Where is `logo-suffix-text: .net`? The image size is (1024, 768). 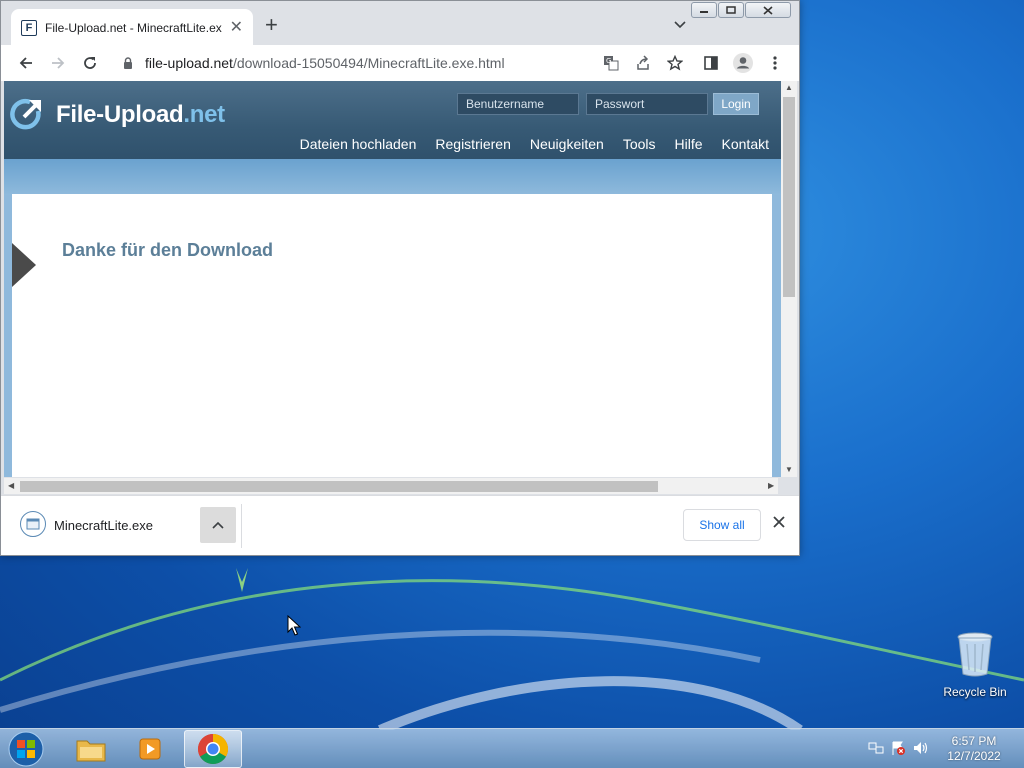 logo-suffix-text: .net is located at coordinates (204, 114).